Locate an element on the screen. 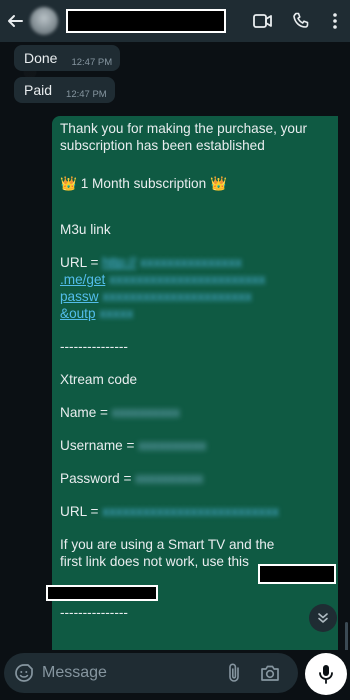 The width and height of the screenshot is (350, 700). video-call-button is located at coordinates (263, 21).